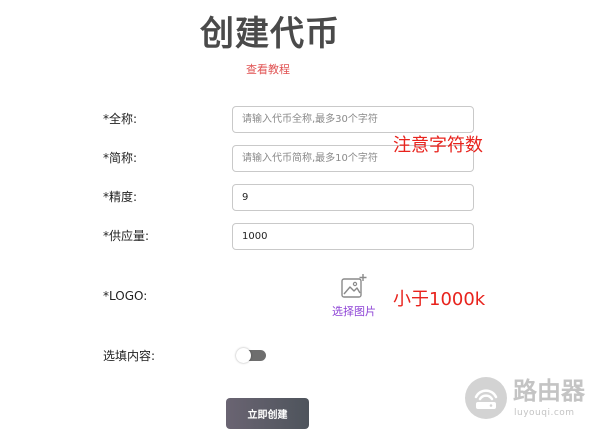 Image resolution: width=600 pixels, height=439 pixels. I want to click on view-tutorial-link: 查看教程, so click(268, 70).